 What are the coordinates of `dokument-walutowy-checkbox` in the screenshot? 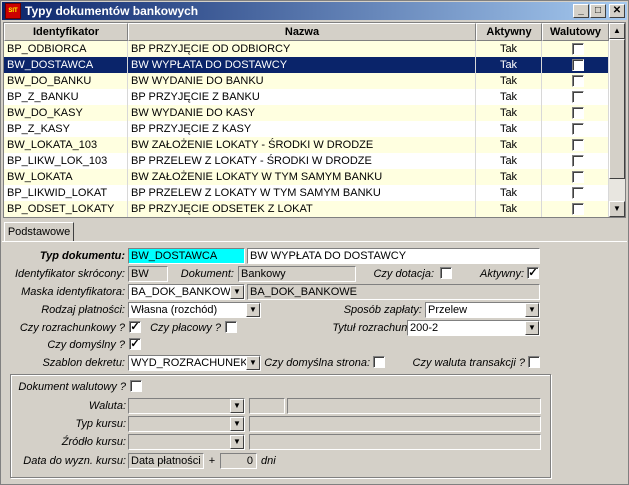 It's located at (136, 386).